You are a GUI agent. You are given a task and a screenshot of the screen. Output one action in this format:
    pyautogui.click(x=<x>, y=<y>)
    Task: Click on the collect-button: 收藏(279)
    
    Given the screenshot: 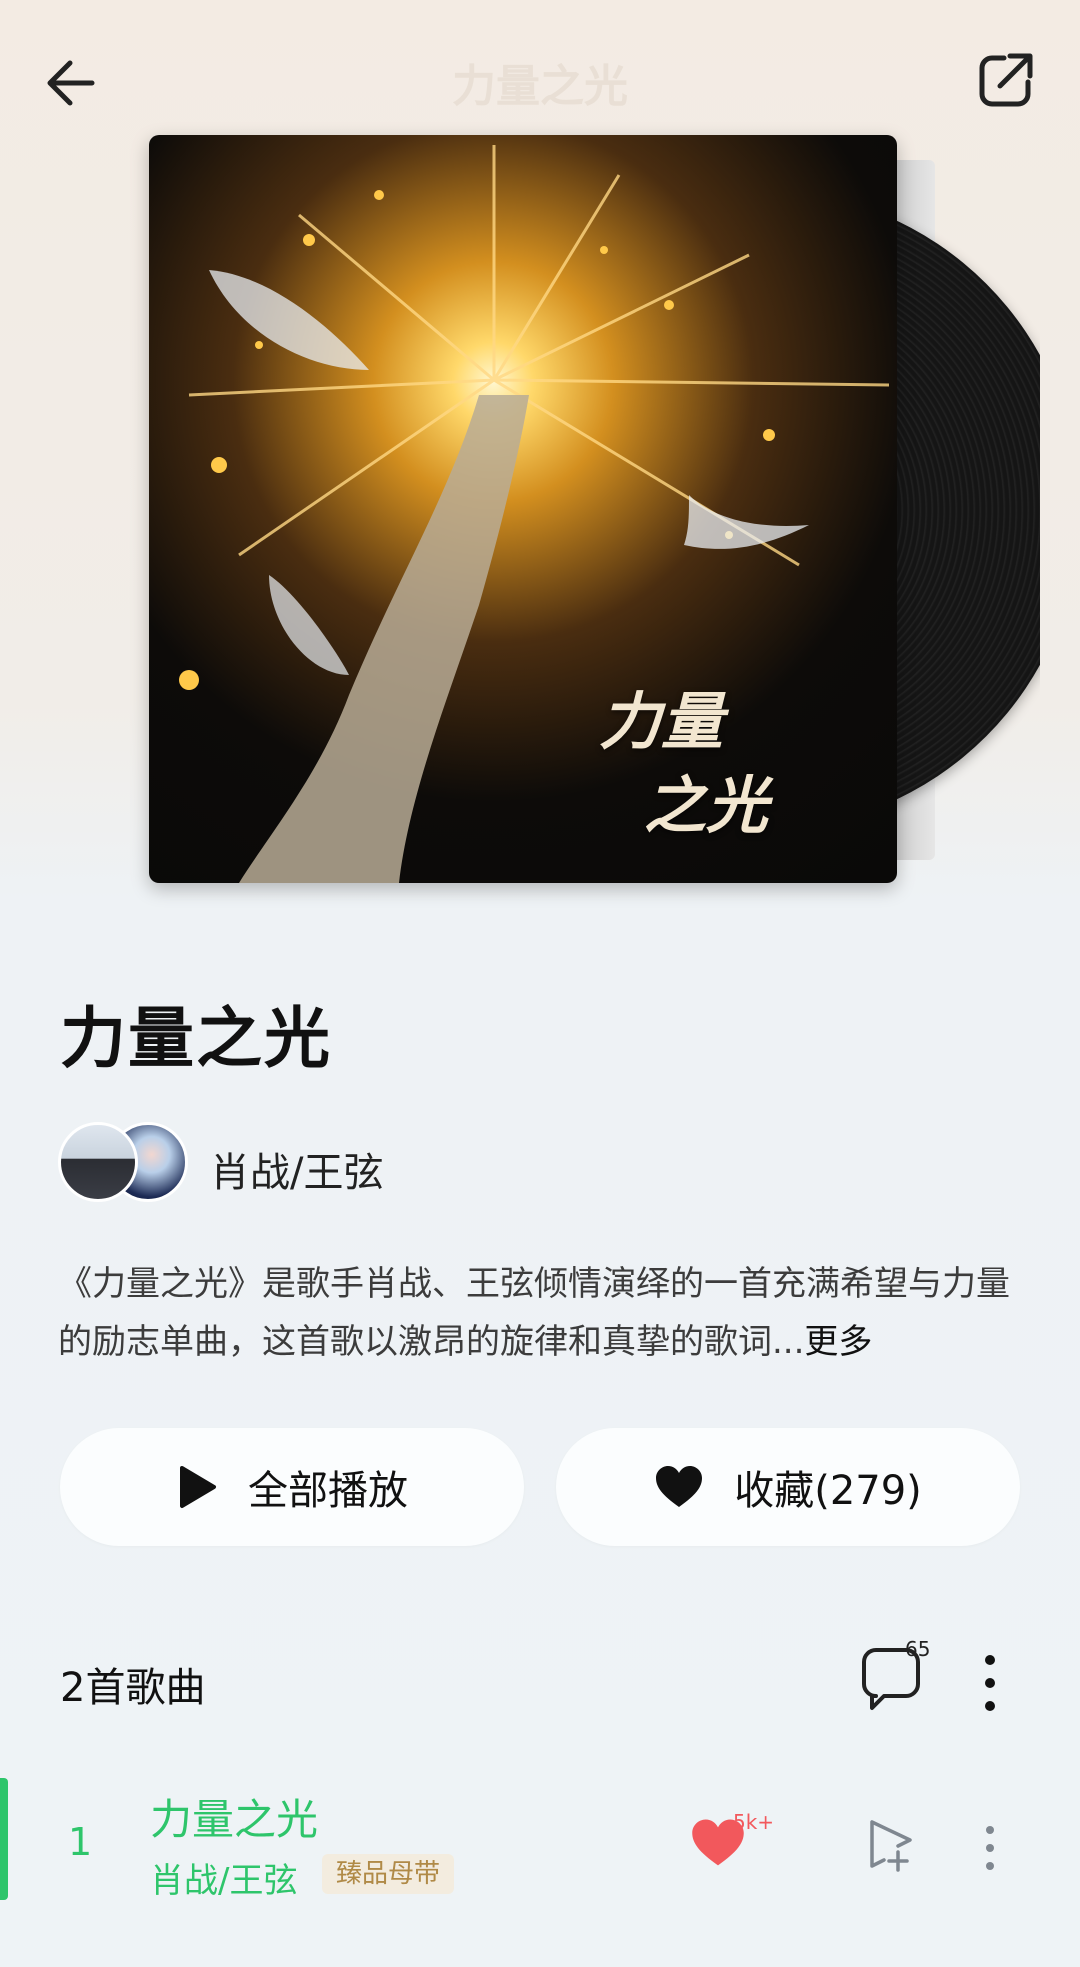 What is the action you would take?
    pyautogui.click(x=788, y=1487)
    